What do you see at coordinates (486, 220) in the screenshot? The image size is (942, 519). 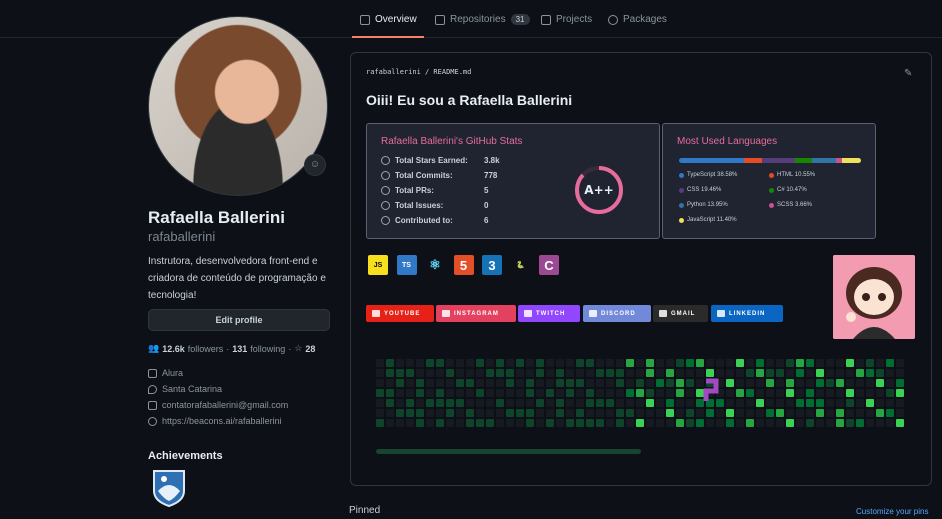 I see `stat-value: 6` at bounding box center [486, 220].